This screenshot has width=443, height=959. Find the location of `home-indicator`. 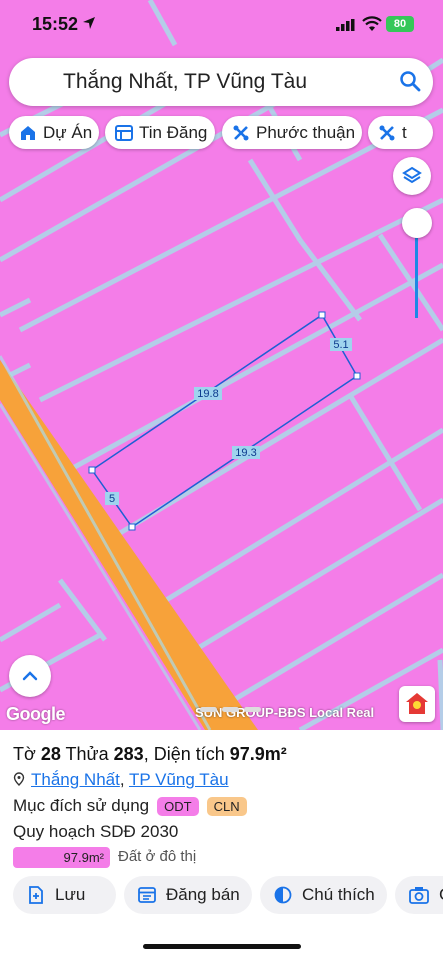

home-indicator is located at coordinates (222, 946).